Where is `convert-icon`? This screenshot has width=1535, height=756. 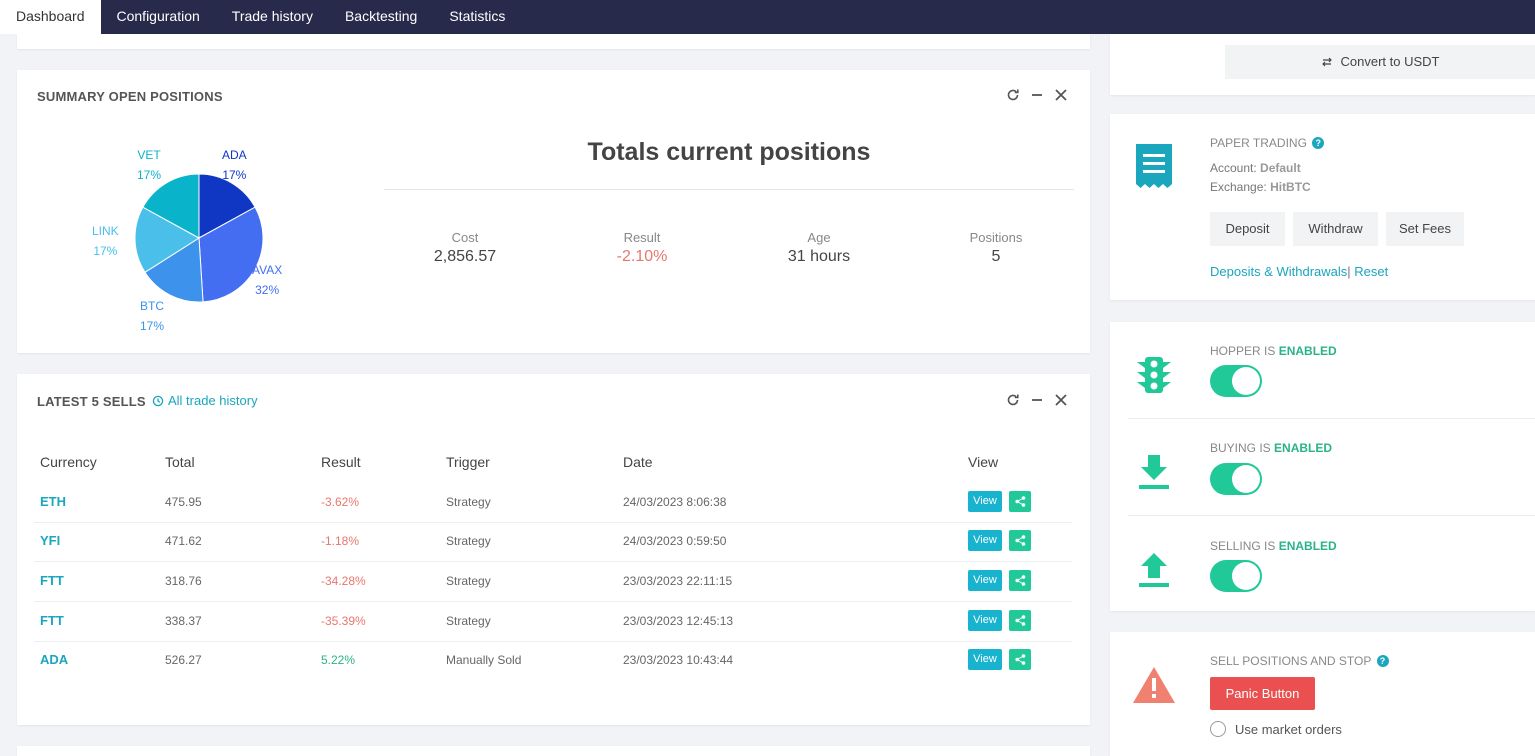
convert-icon is located at coordinates (1326, 62).